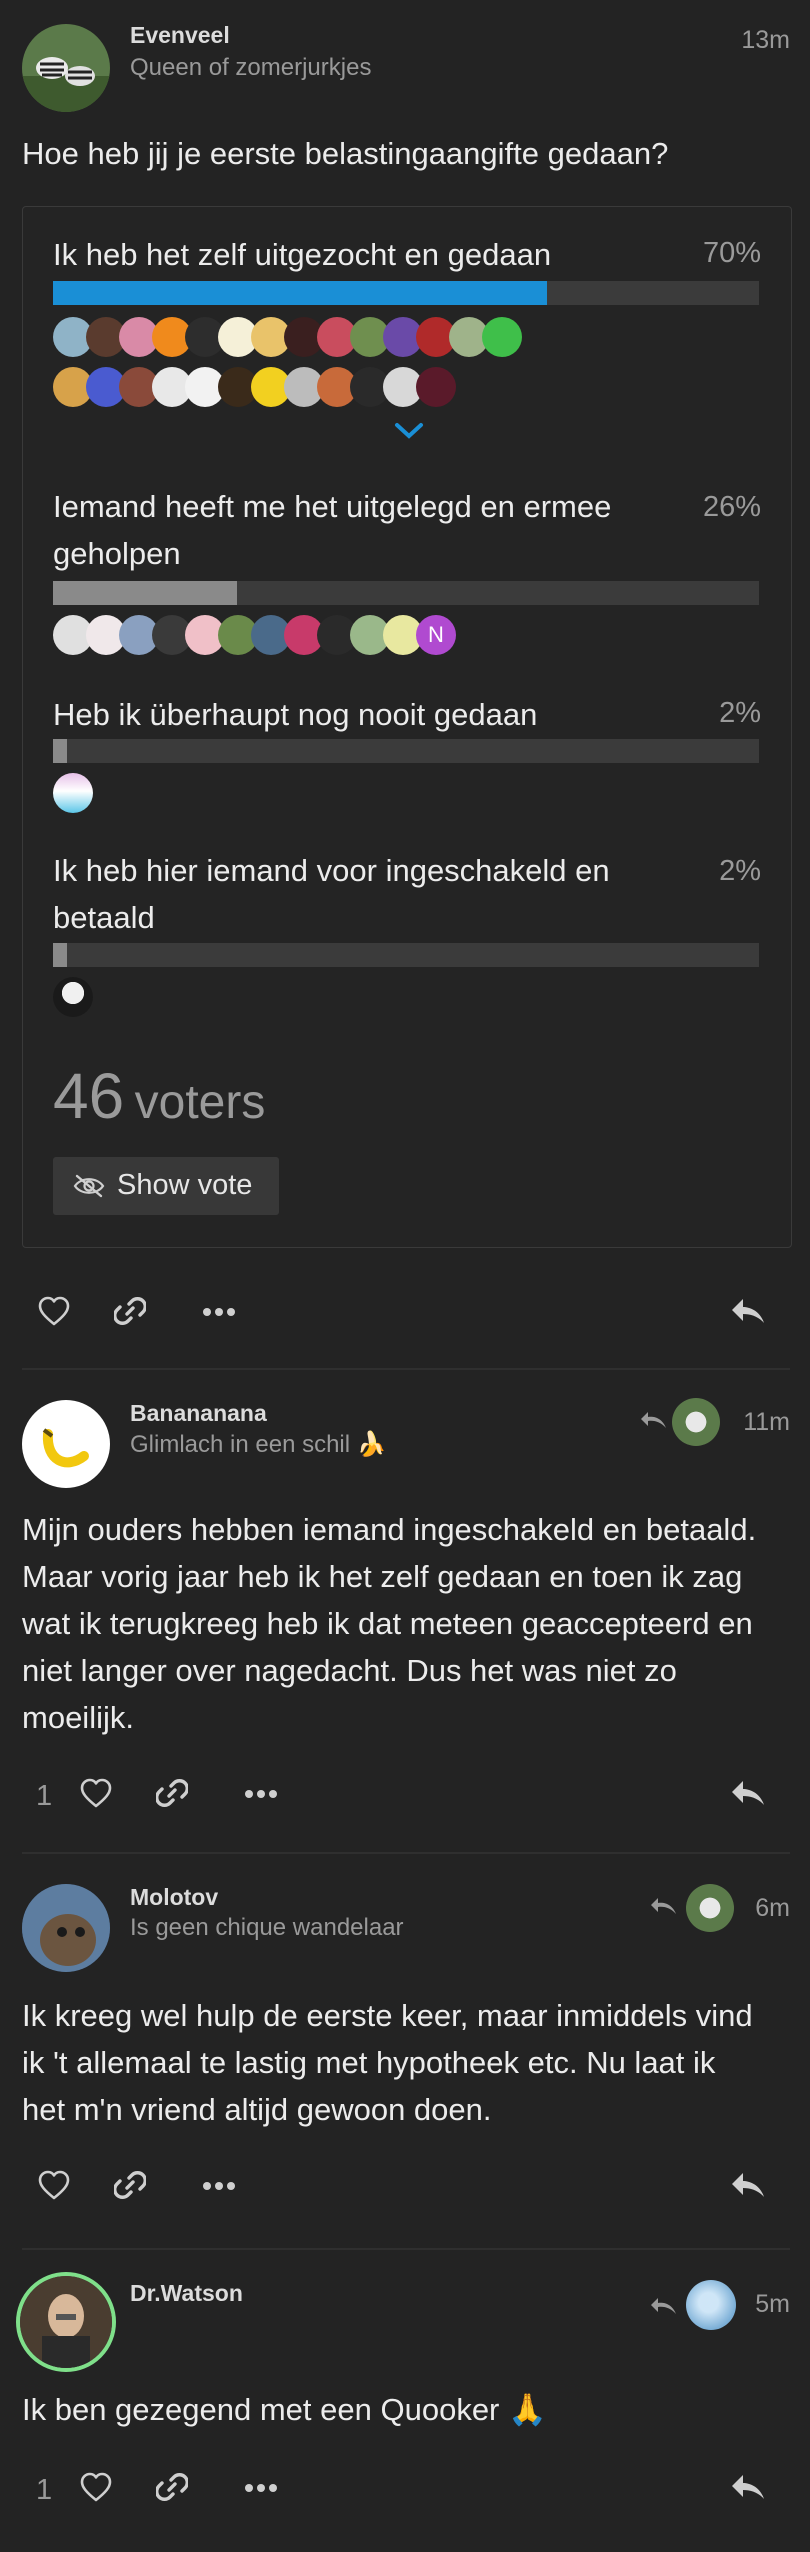 This screenshot has height=2552, width=810. What do you see at coordinates (186, 2293) in the screenshot?
I see `comment-author-name: Dr.Watson` at bounding box center [186, 2293].